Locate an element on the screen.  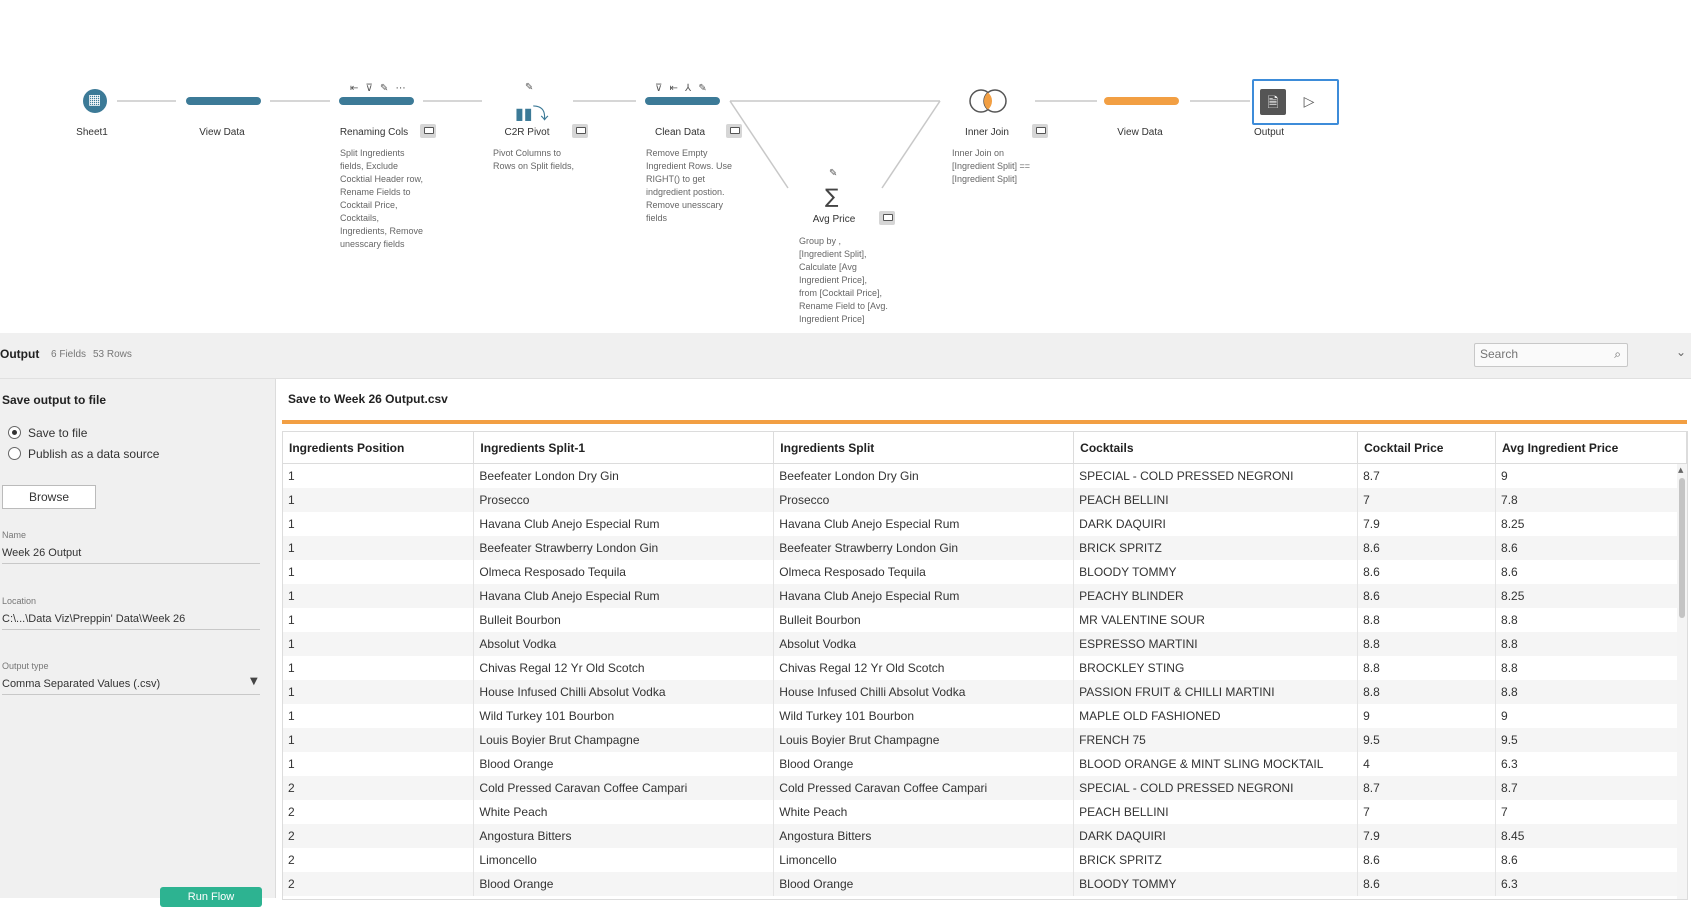
table-cell: PASSION FRUIT & CHILLI MARTINI is located at coordinates (1216, 692).